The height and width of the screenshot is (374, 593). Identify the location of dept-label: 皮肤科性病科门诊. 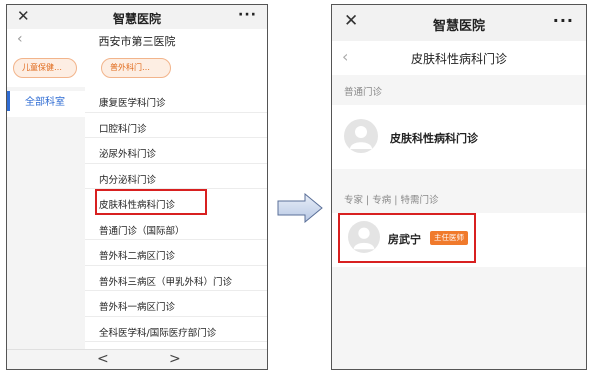
(137, 205).